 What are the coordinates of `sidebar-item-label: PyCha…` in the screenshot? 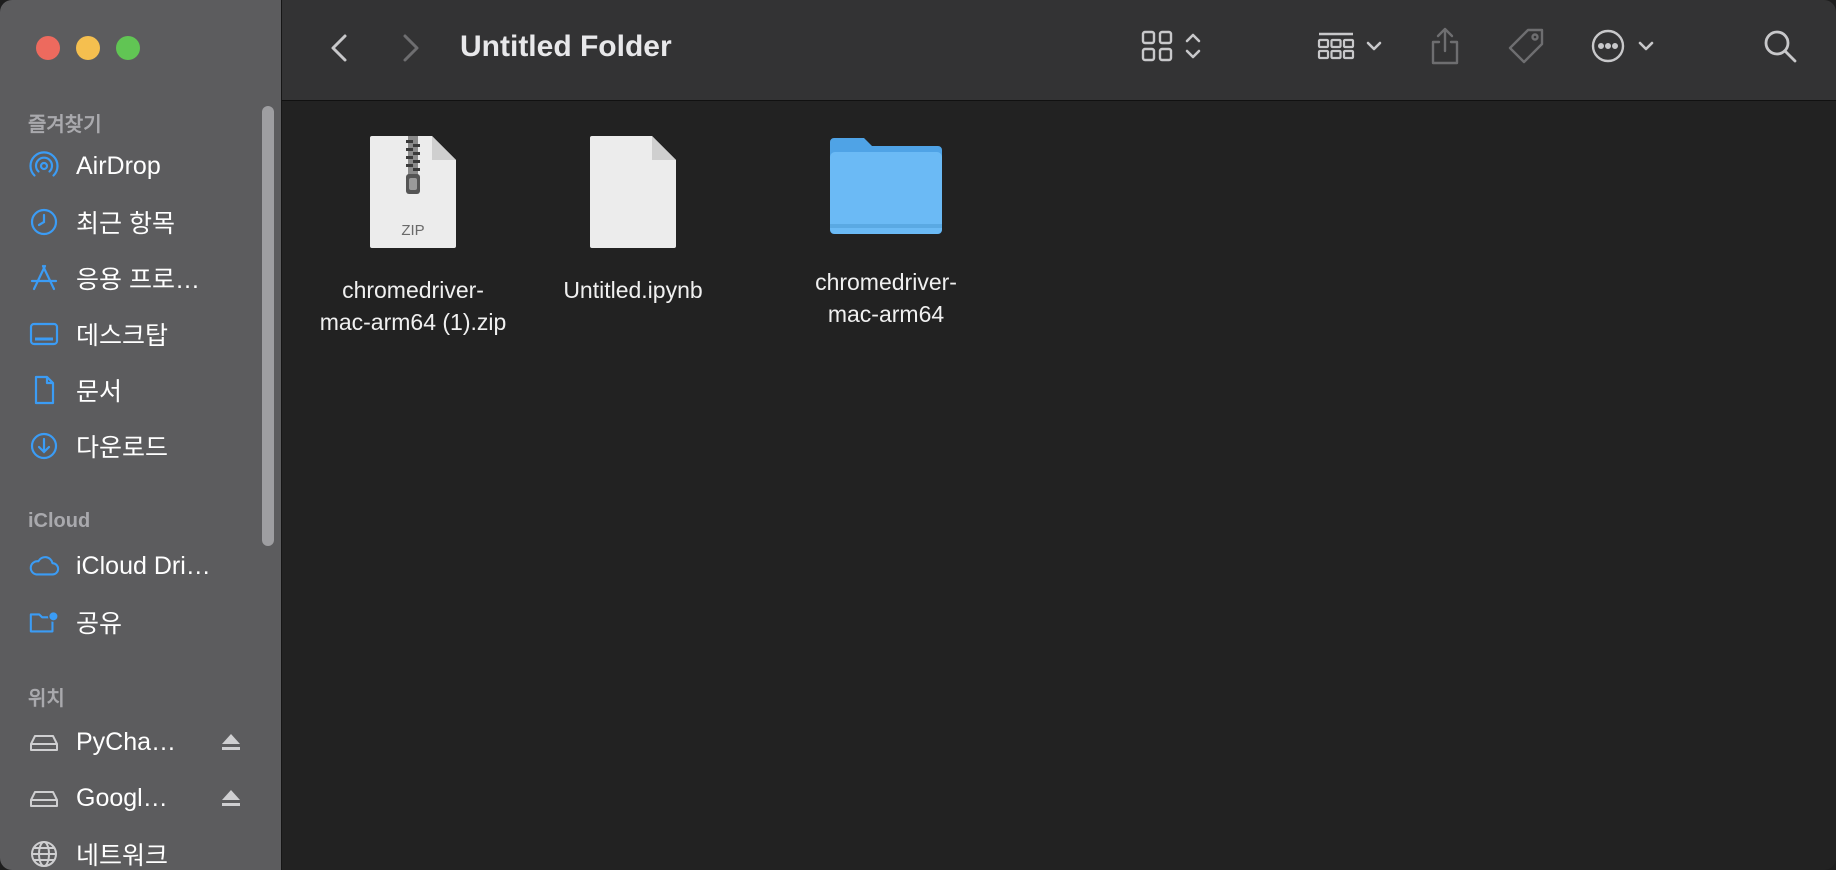 It's located at (126, 741).